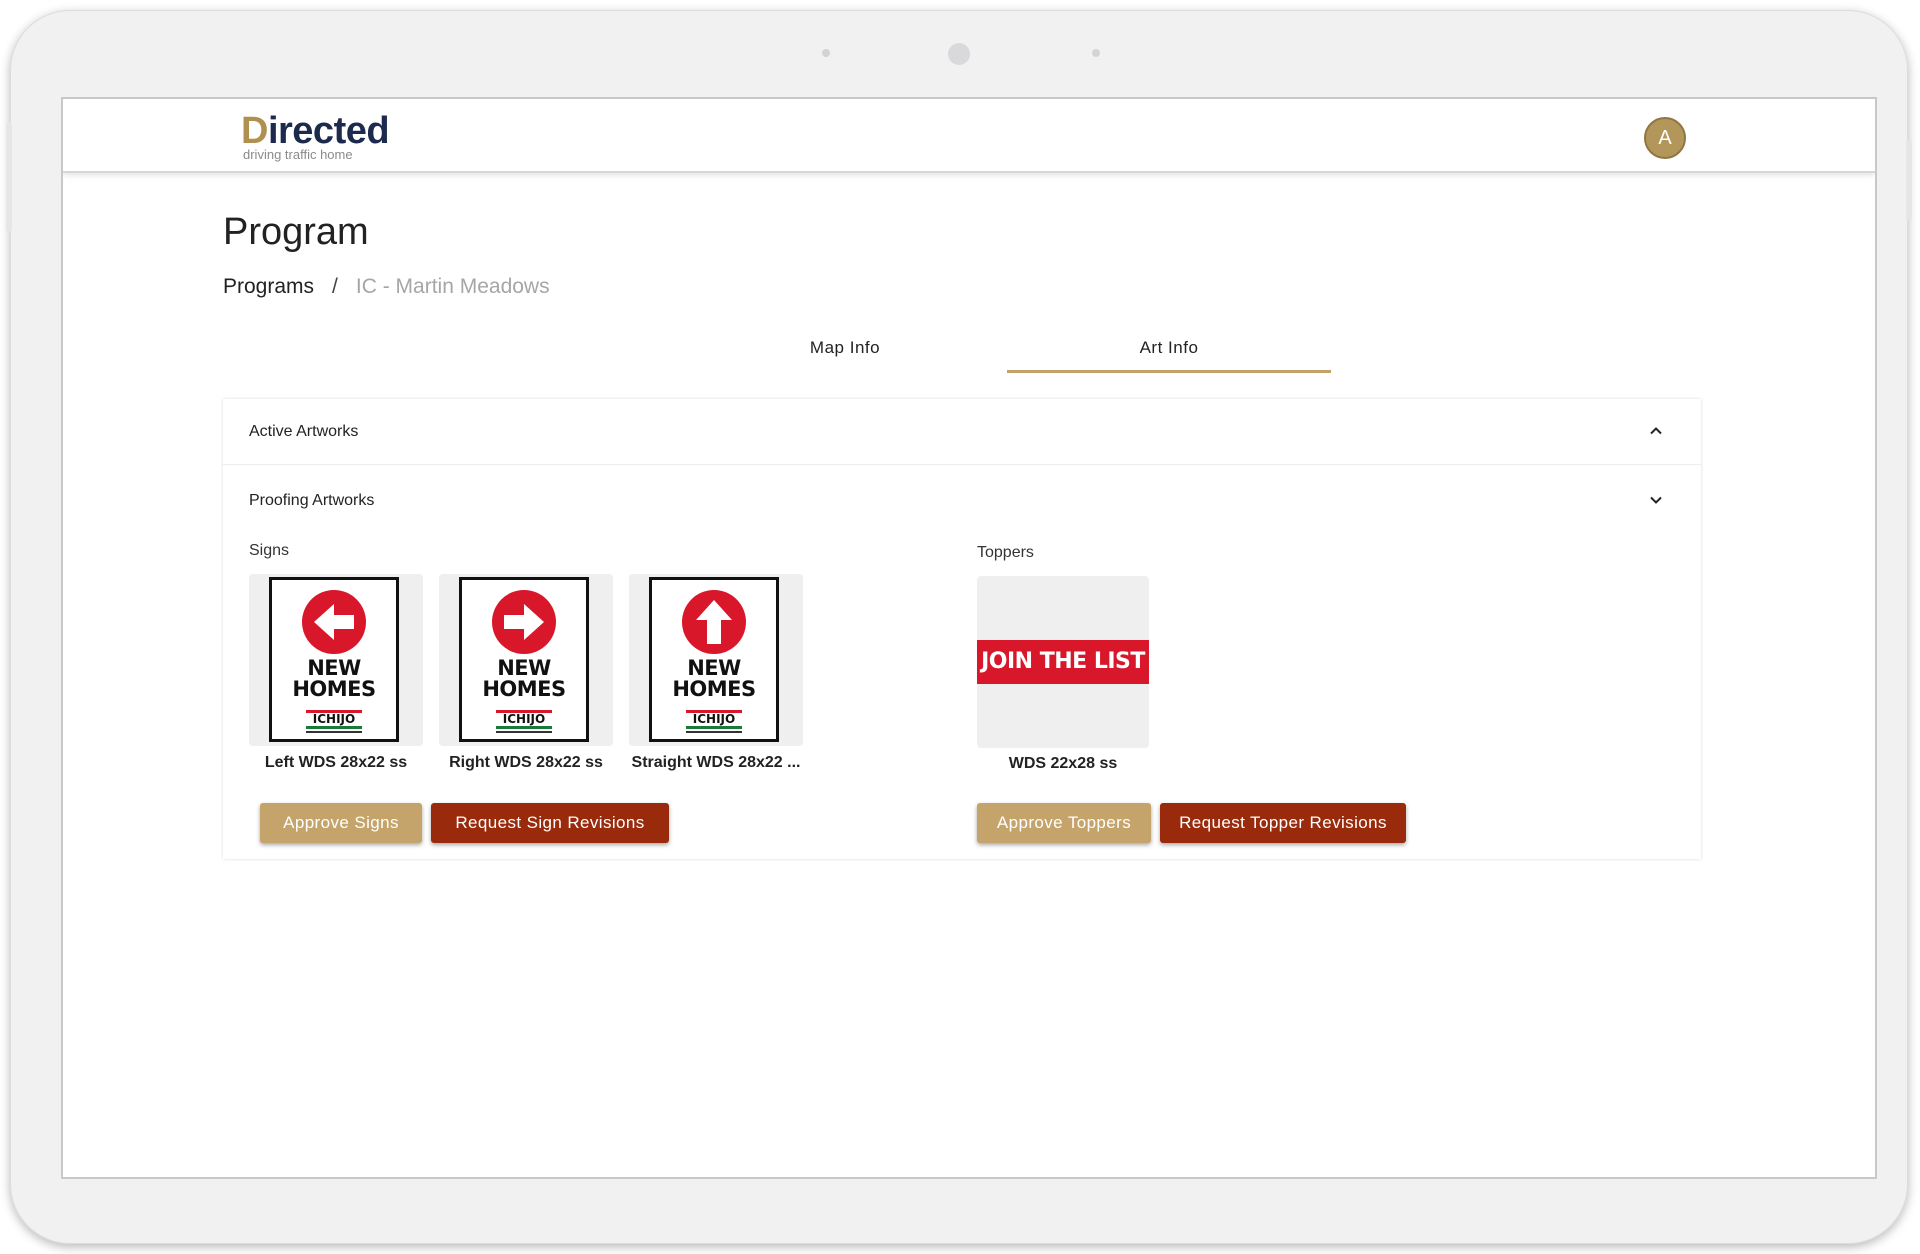 This screenshot has height=1254, width=1920. What do you see at coordinates (845, 354) in the screenshot?
I see `tab-map-info: Map Info` at bounding box center [845, 354].